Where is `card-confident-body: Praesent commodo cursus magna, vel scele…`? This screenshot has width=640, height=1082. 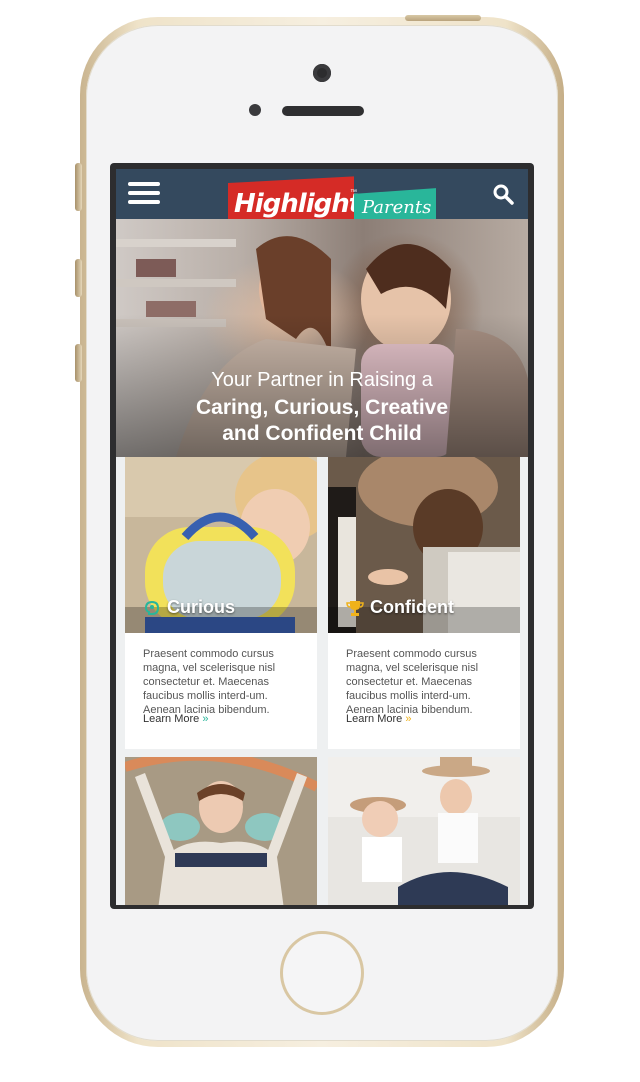 card-confident-body: Praesent commodo cursus magna, vel scele… is located at coordinates (412, 682).